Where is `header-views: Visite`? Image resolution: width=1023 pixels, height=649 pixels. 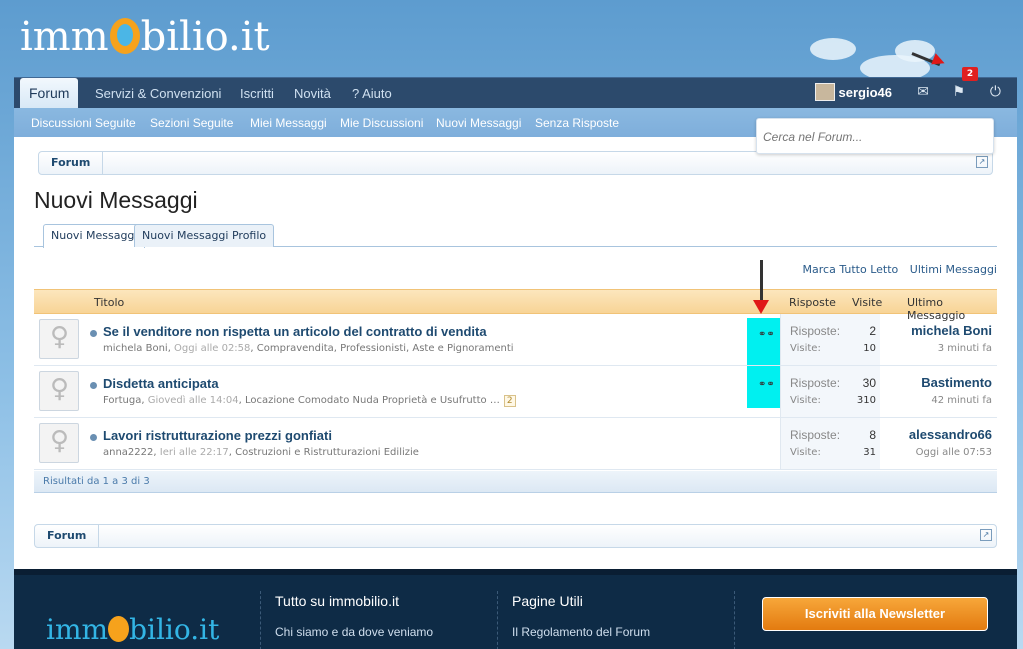 header-views: Visite is located at coordinates (867, 302).